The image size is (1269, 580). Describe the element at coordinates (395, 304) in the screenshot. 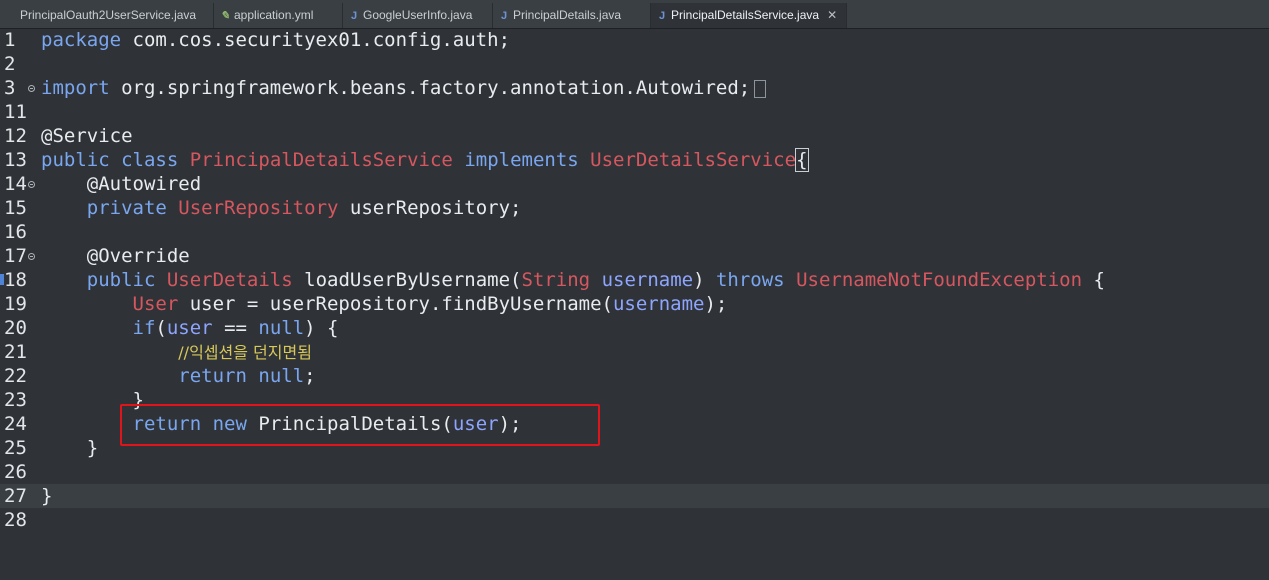

I see `code-text: user = userRepository.findByUsername(` at that location.